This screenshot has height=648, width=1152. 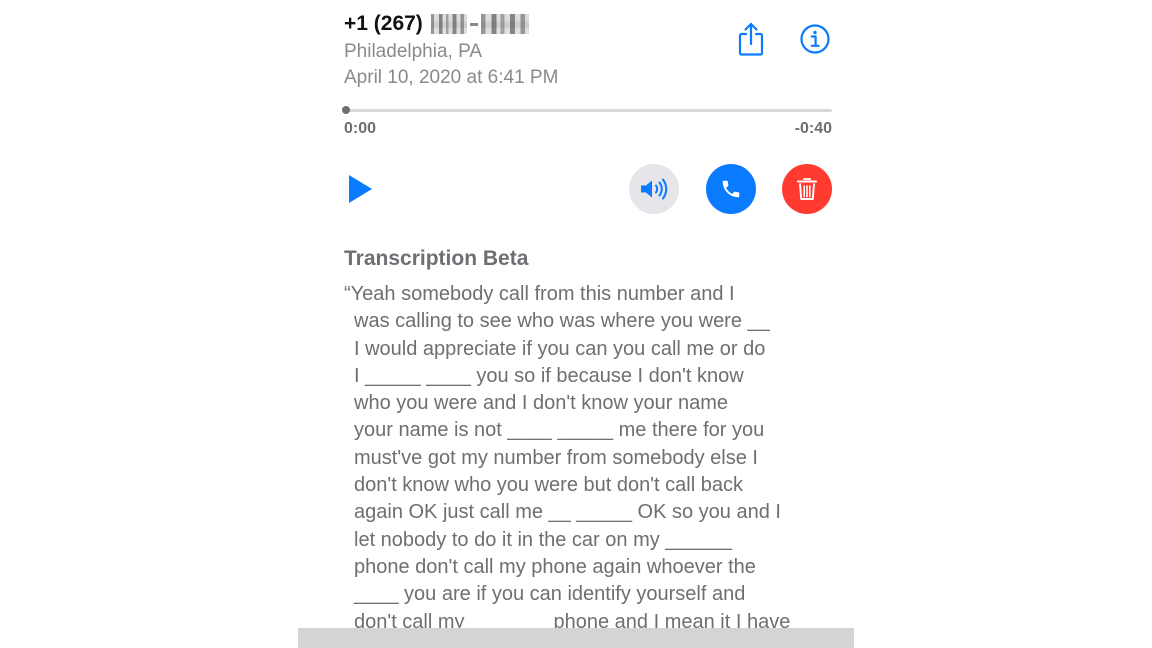 I want to click on elapsed-time: 0:00, so click(x=360, y=128).